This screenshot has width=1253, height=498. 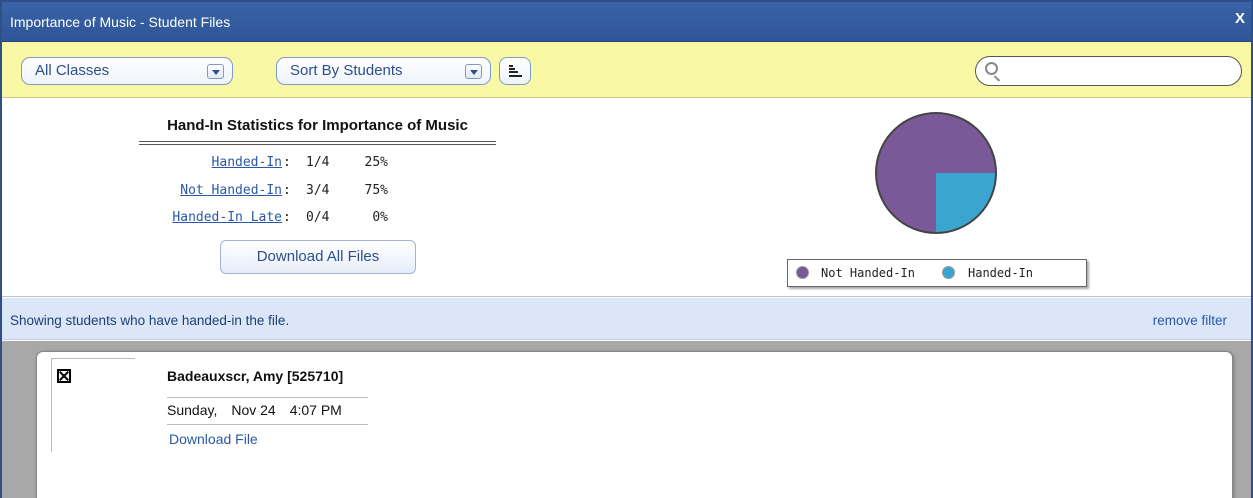 I want to click on search-box, so click(x=1108, y=71).